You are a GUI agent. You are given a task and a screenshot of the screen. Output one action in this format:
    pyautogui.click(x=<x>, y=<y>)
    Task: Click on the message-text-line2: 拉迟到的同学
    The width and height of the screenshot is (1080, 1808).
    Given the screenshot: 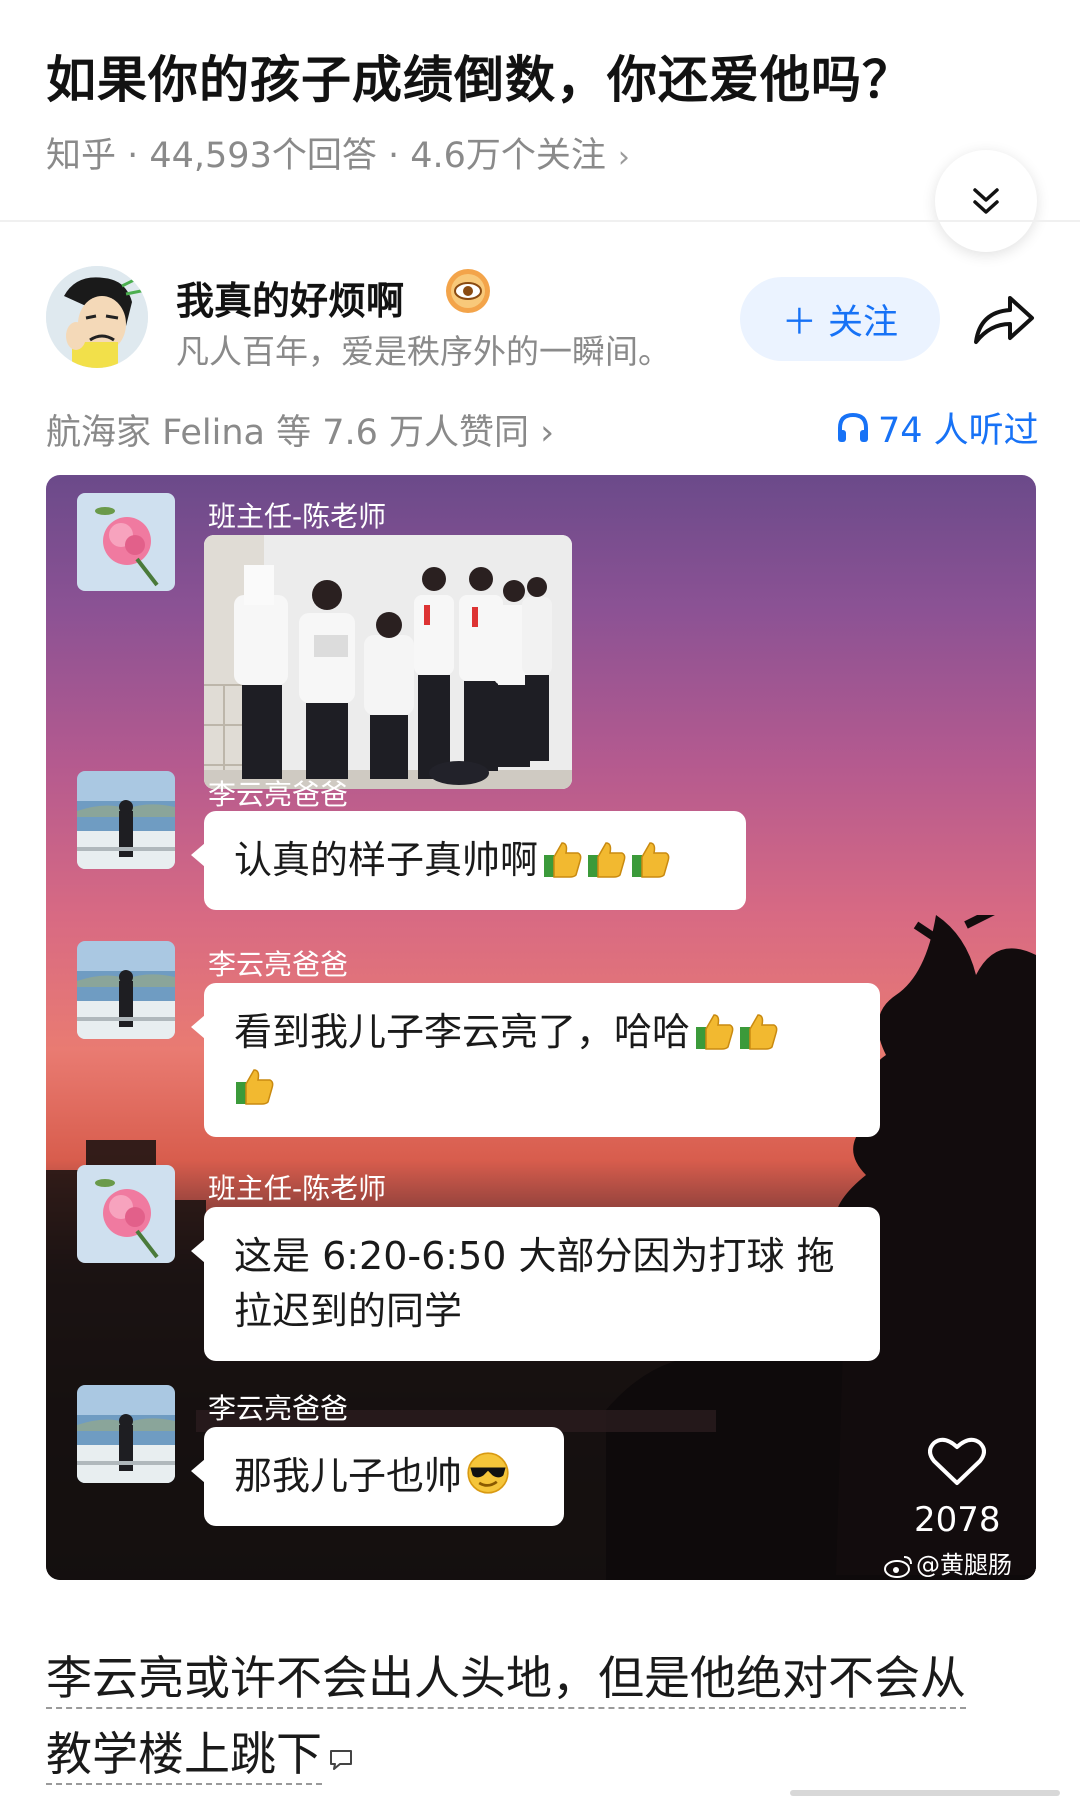 What is the action you would take?
    pyautogui.click(x=348, y=1311)
    